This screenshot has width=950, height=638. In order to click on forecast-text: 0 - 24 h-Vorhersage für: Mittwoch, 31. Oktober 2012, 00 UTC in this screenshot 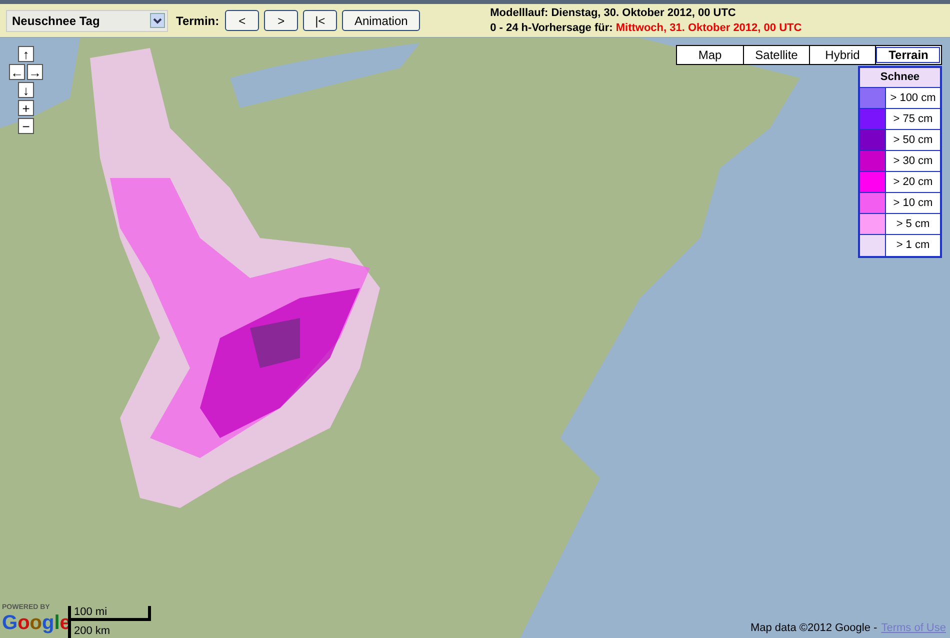, I will do `click(646, 28)`.